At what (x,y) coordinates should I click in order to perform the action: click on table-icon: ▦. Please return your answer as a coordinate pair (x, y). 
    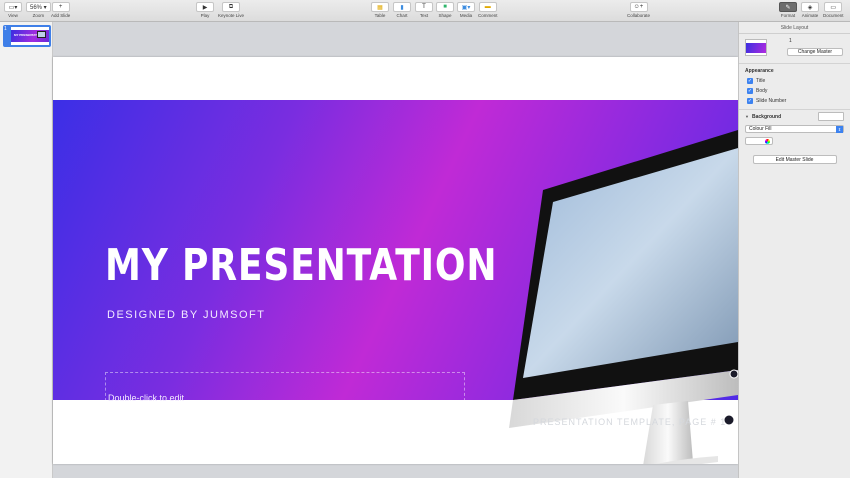
    Looking at the image, I should click on (380, 7).